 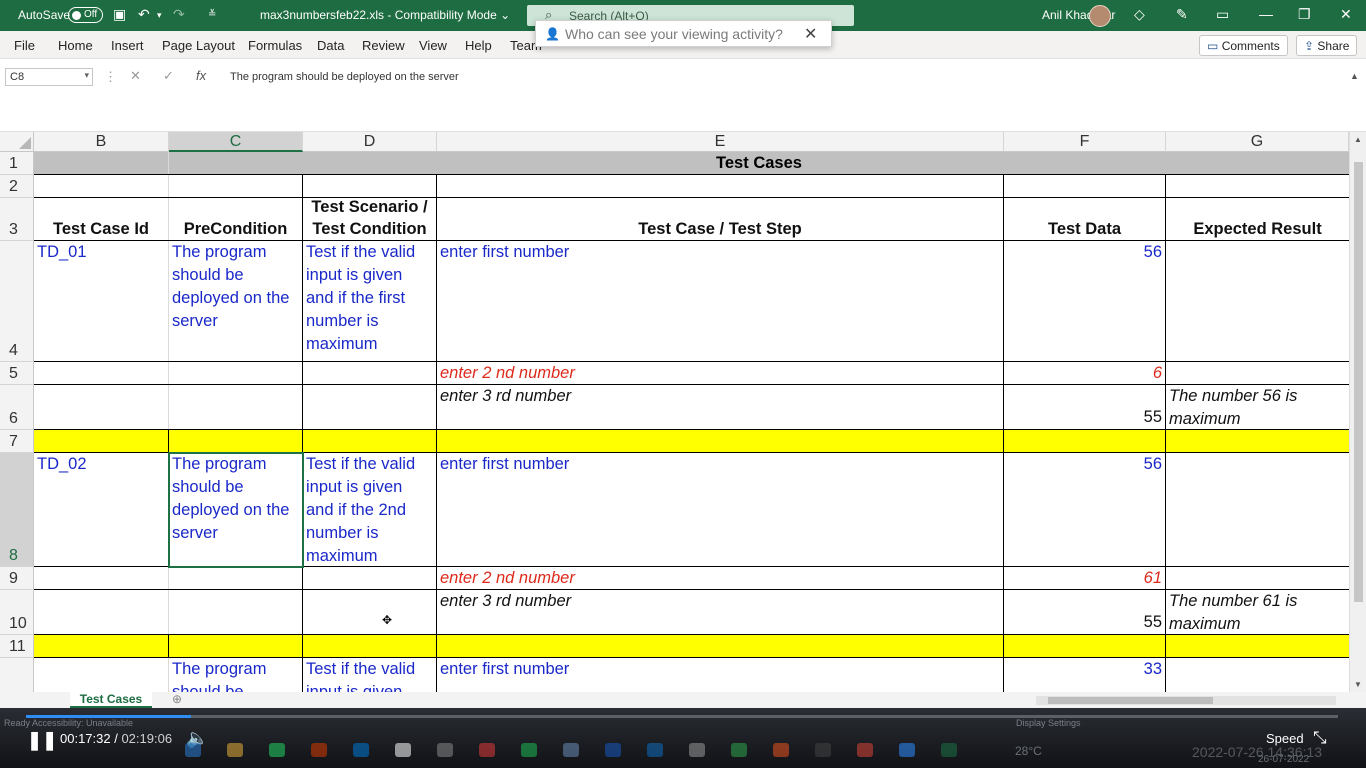 What do you see at coordinates (781, 750) in the screenshot?
I see `ubuntu-icon` at bounding box center [781, 750].